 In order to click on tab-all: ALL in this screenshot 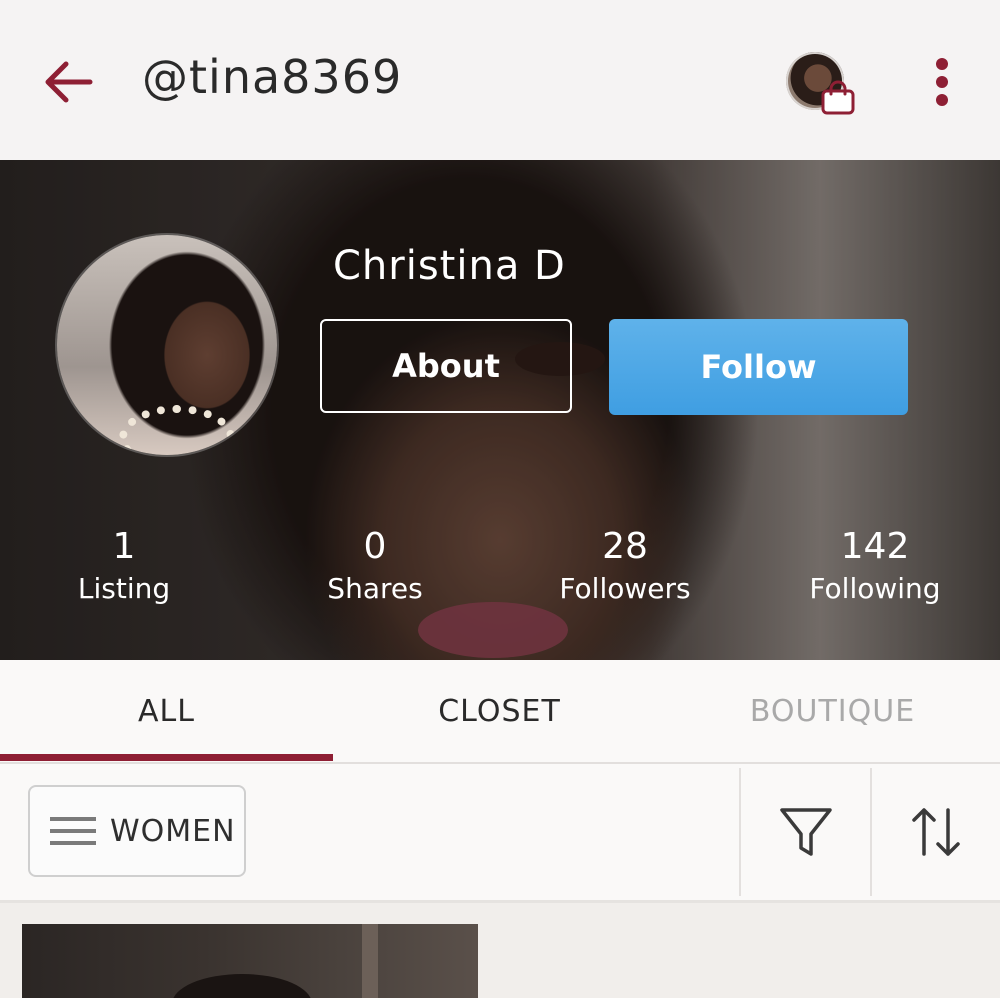, I will do `click(166, 711)`.